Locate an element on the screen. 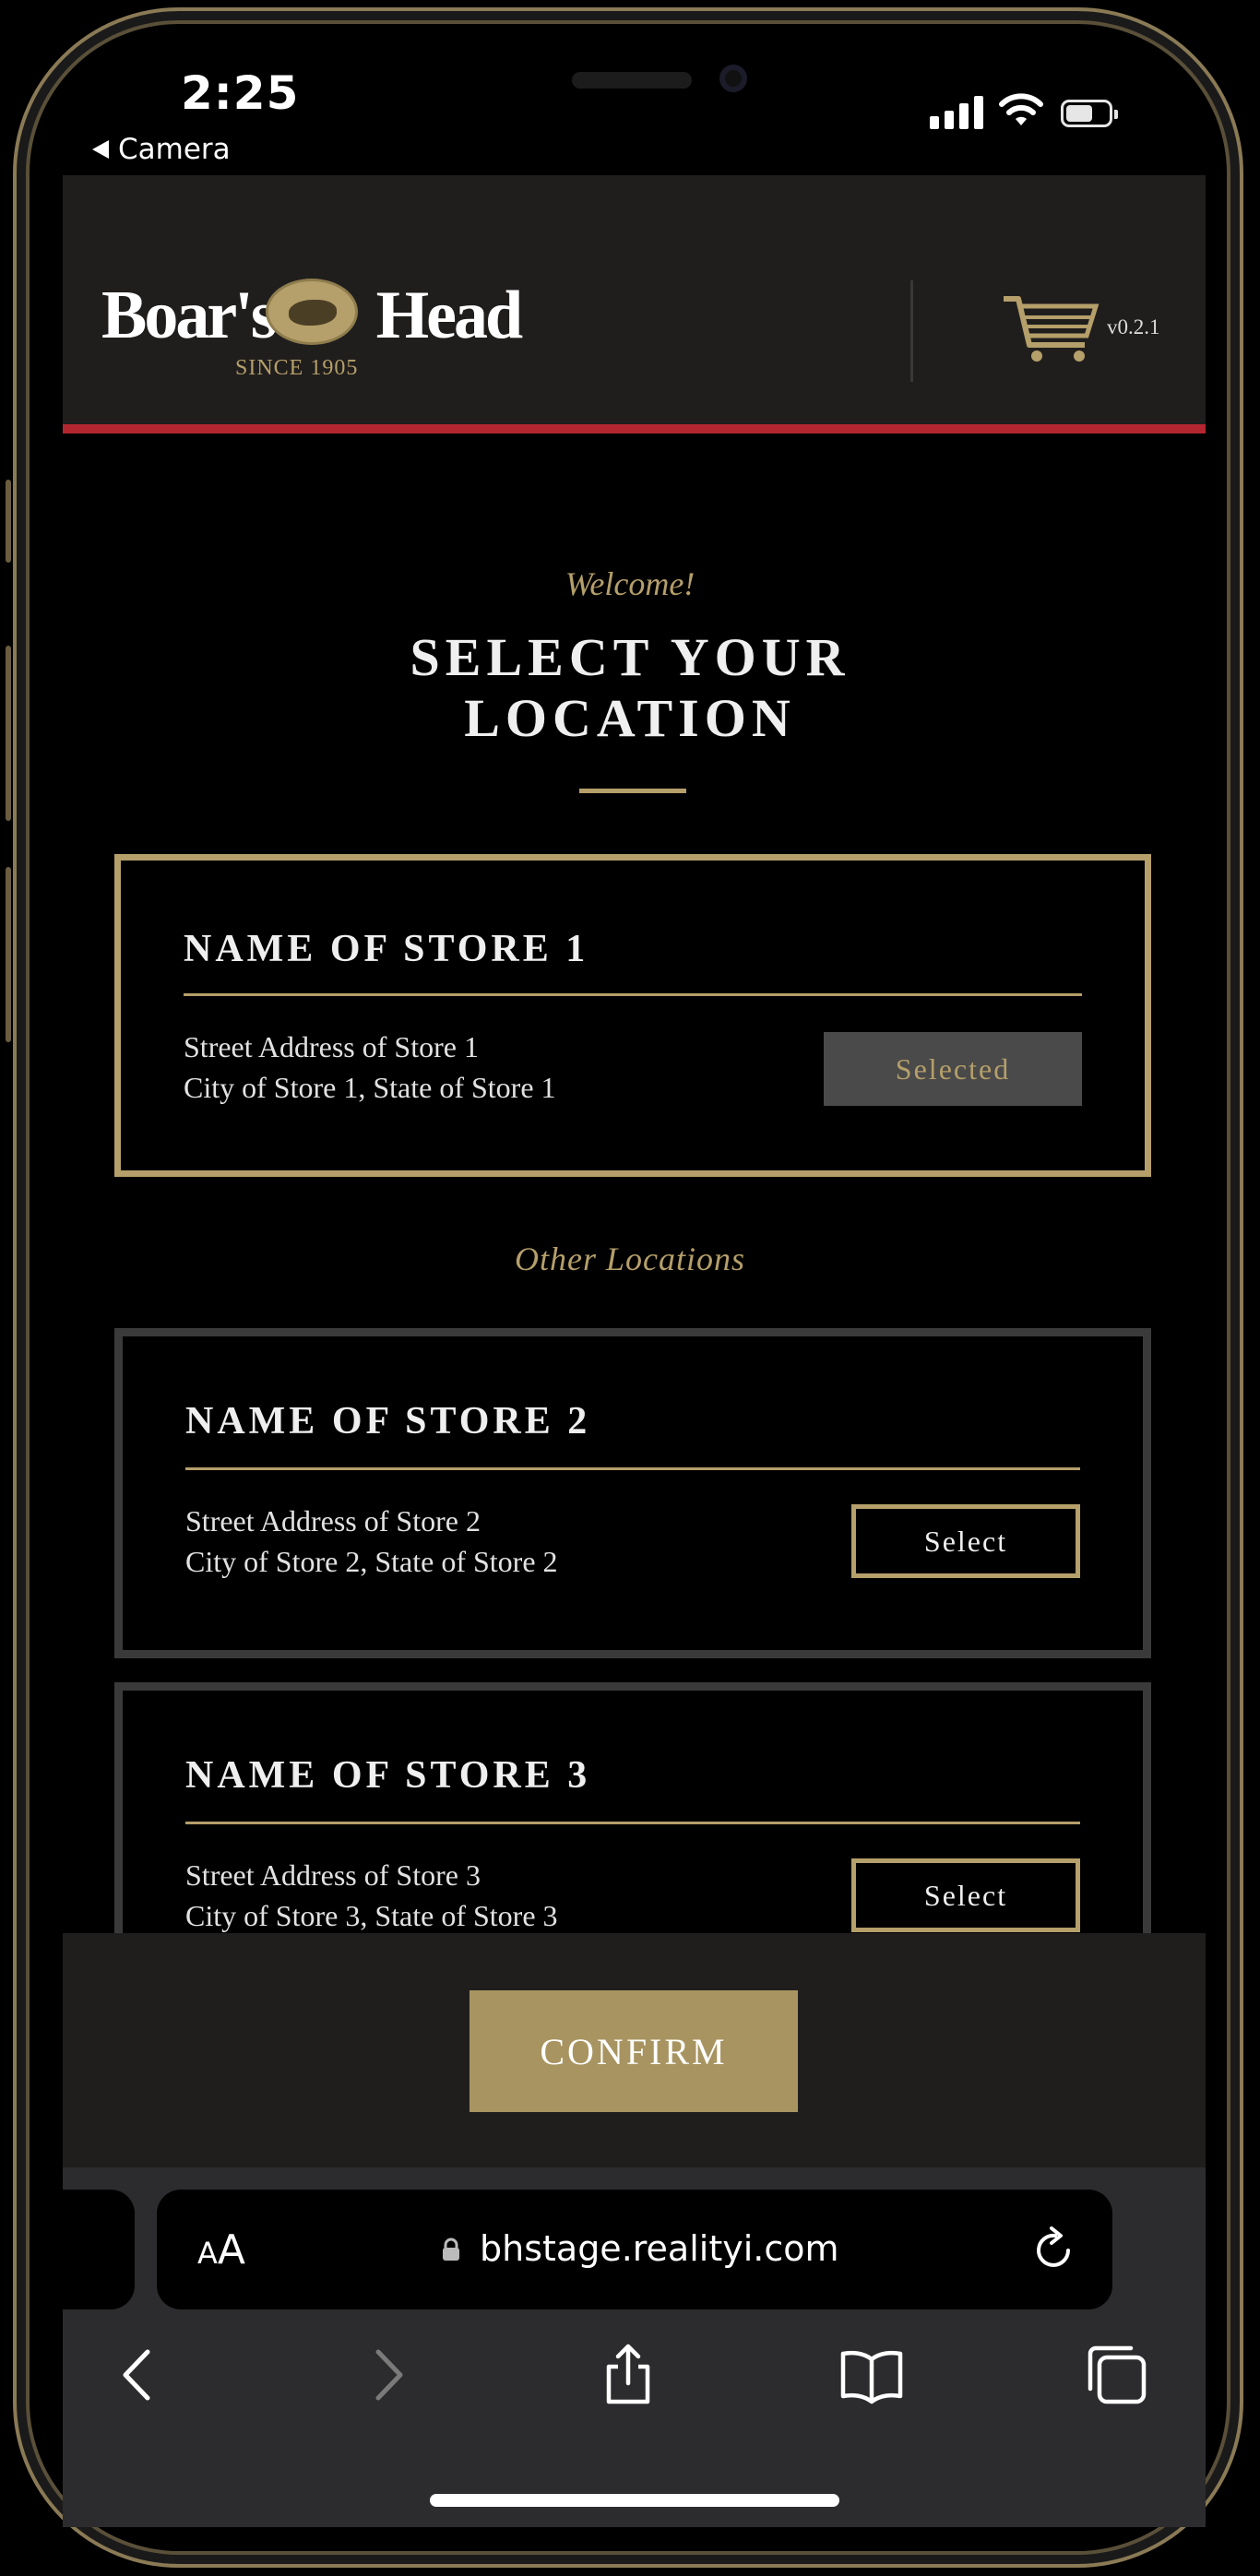 This screenshot has width=1260, height=2576. wifi-icon is located at coordinates (1021, 109).